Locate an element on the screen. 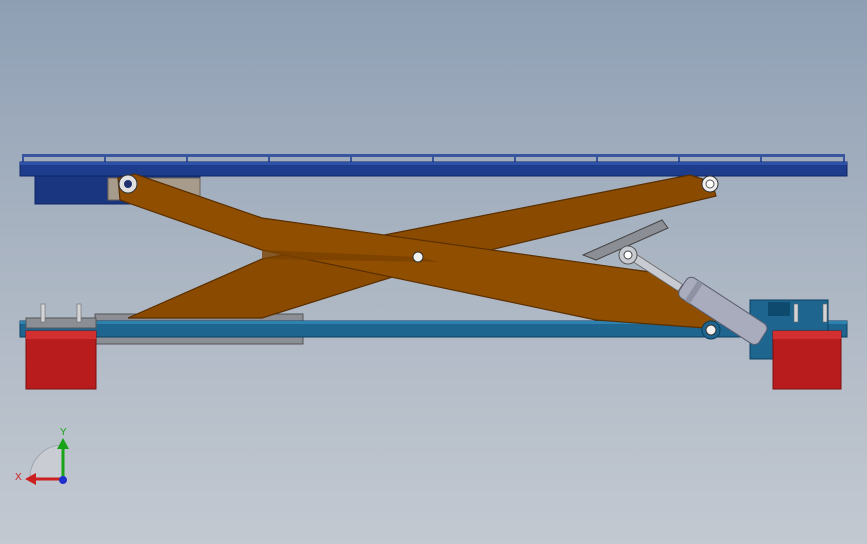 This screenshot has height=544, width=867. pivot-center is located at coordinates (418, 257).